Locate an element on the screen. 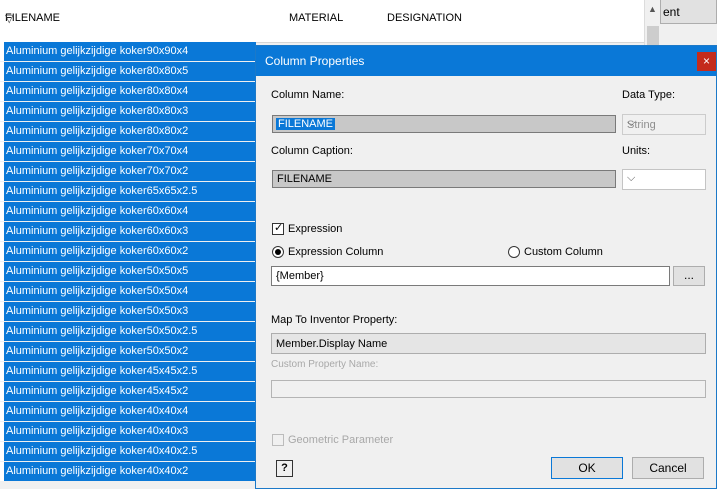 This screenshot has height=489, width=717. filename-cell: Aluminium gelijkzijdige koker80x80x3 is located at coordinates (97, 111).